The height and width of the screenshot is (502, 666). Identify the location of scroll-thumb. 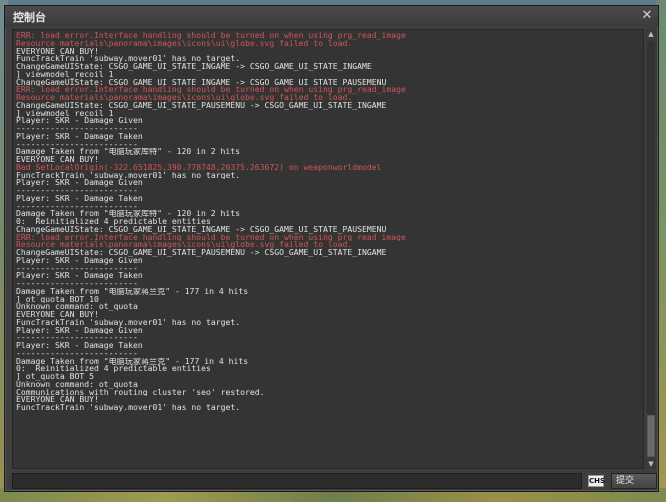
(651, 436).